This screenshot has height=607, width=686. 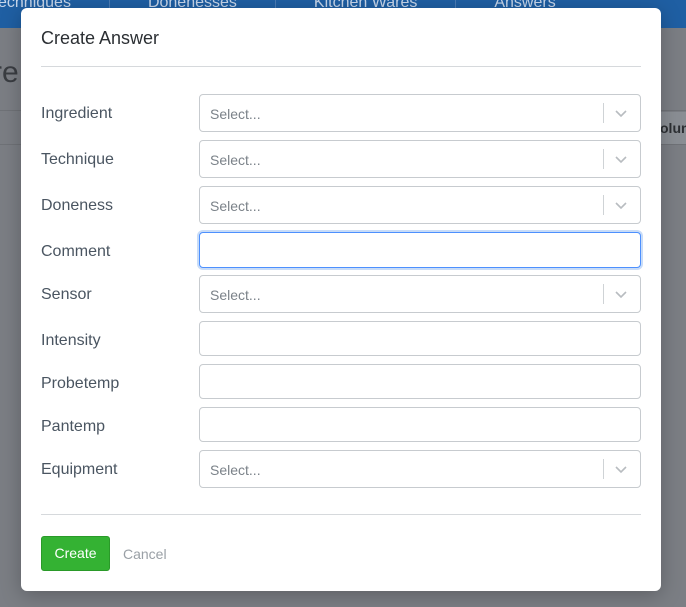 What do you see at coordinates (77, 159) in the screenshot?
I see `technique-label: Technique` at bounding box center [77, 159].